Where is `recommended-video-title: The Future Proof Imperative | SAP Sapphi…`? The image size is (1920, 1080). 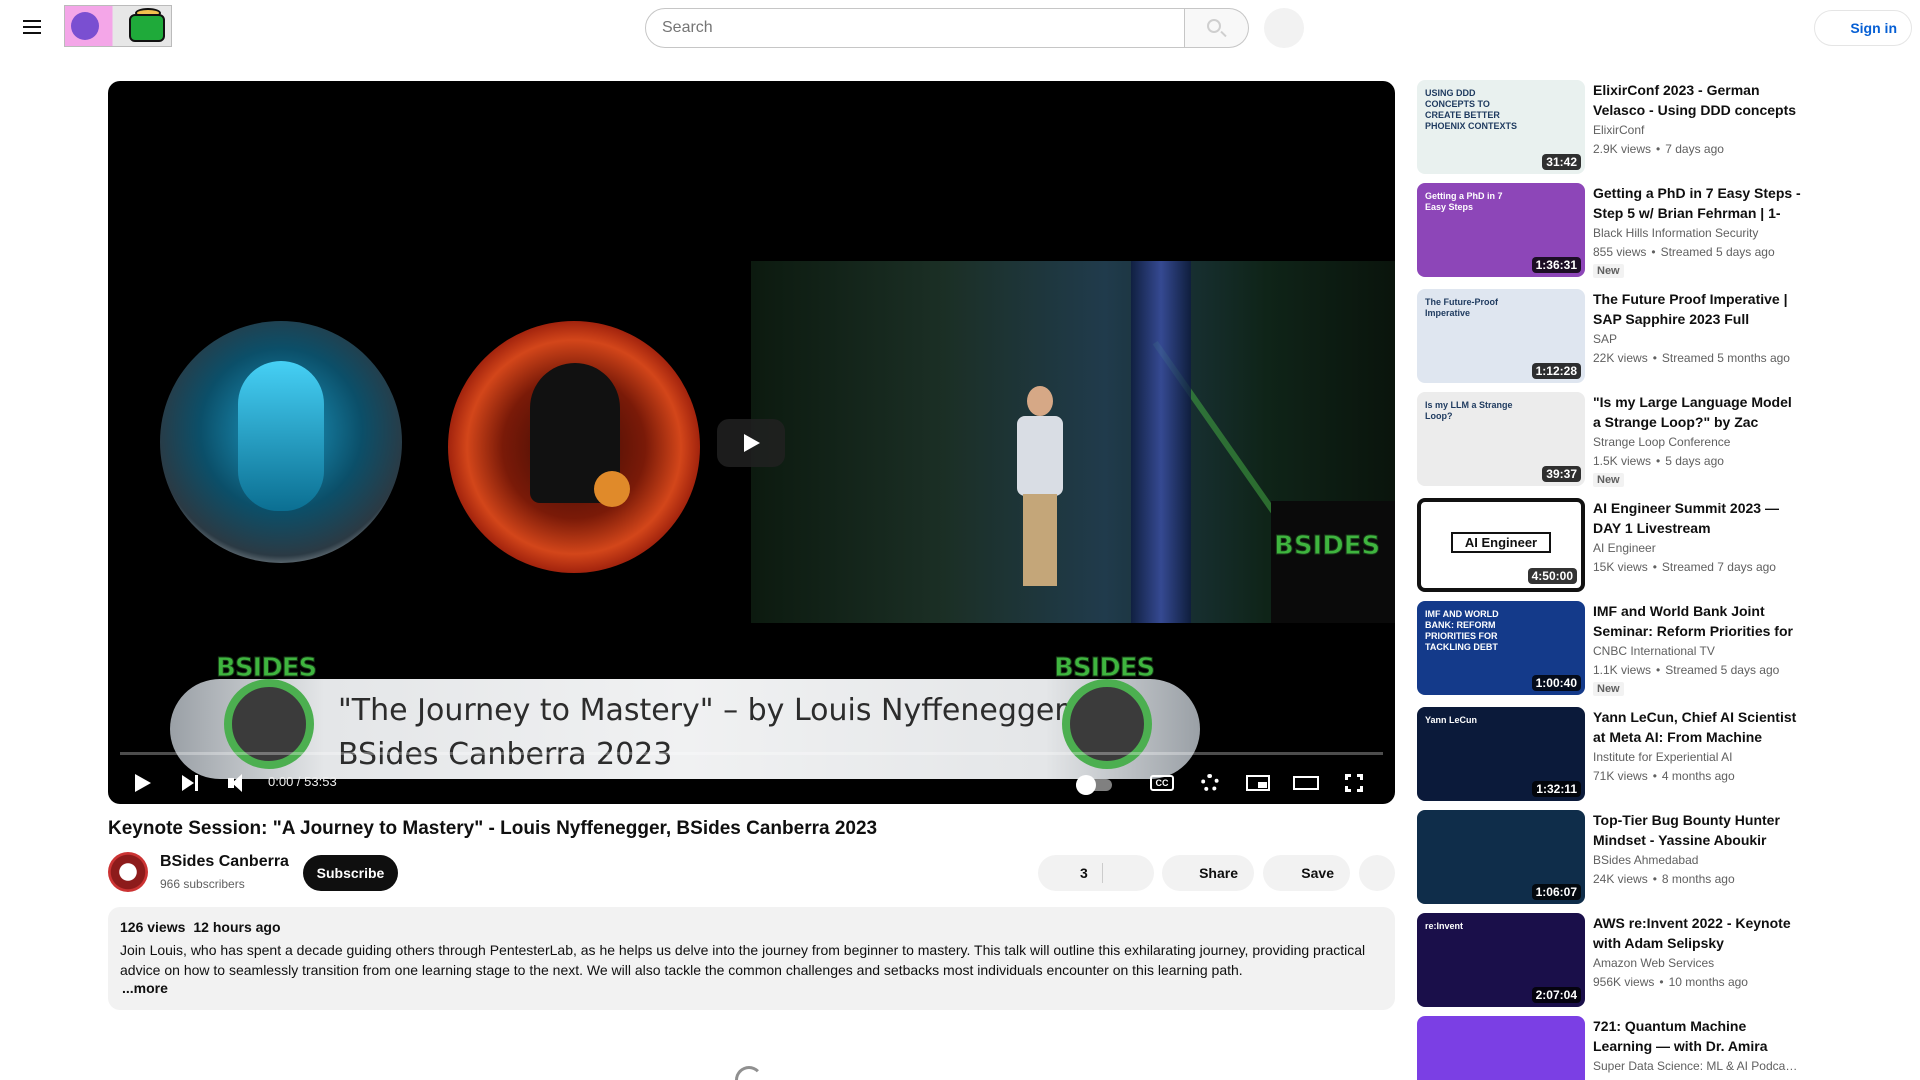
recommended-video-title: The Future Proof Imperative | SAP Sapphi… is located at coordinates (1698, 309).